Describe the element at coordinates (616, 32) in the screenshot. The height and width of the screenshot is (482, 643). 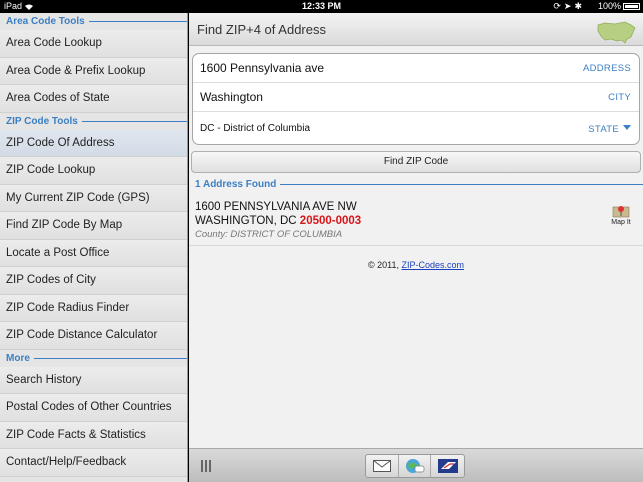
I see `usa-map-icon` at that location.